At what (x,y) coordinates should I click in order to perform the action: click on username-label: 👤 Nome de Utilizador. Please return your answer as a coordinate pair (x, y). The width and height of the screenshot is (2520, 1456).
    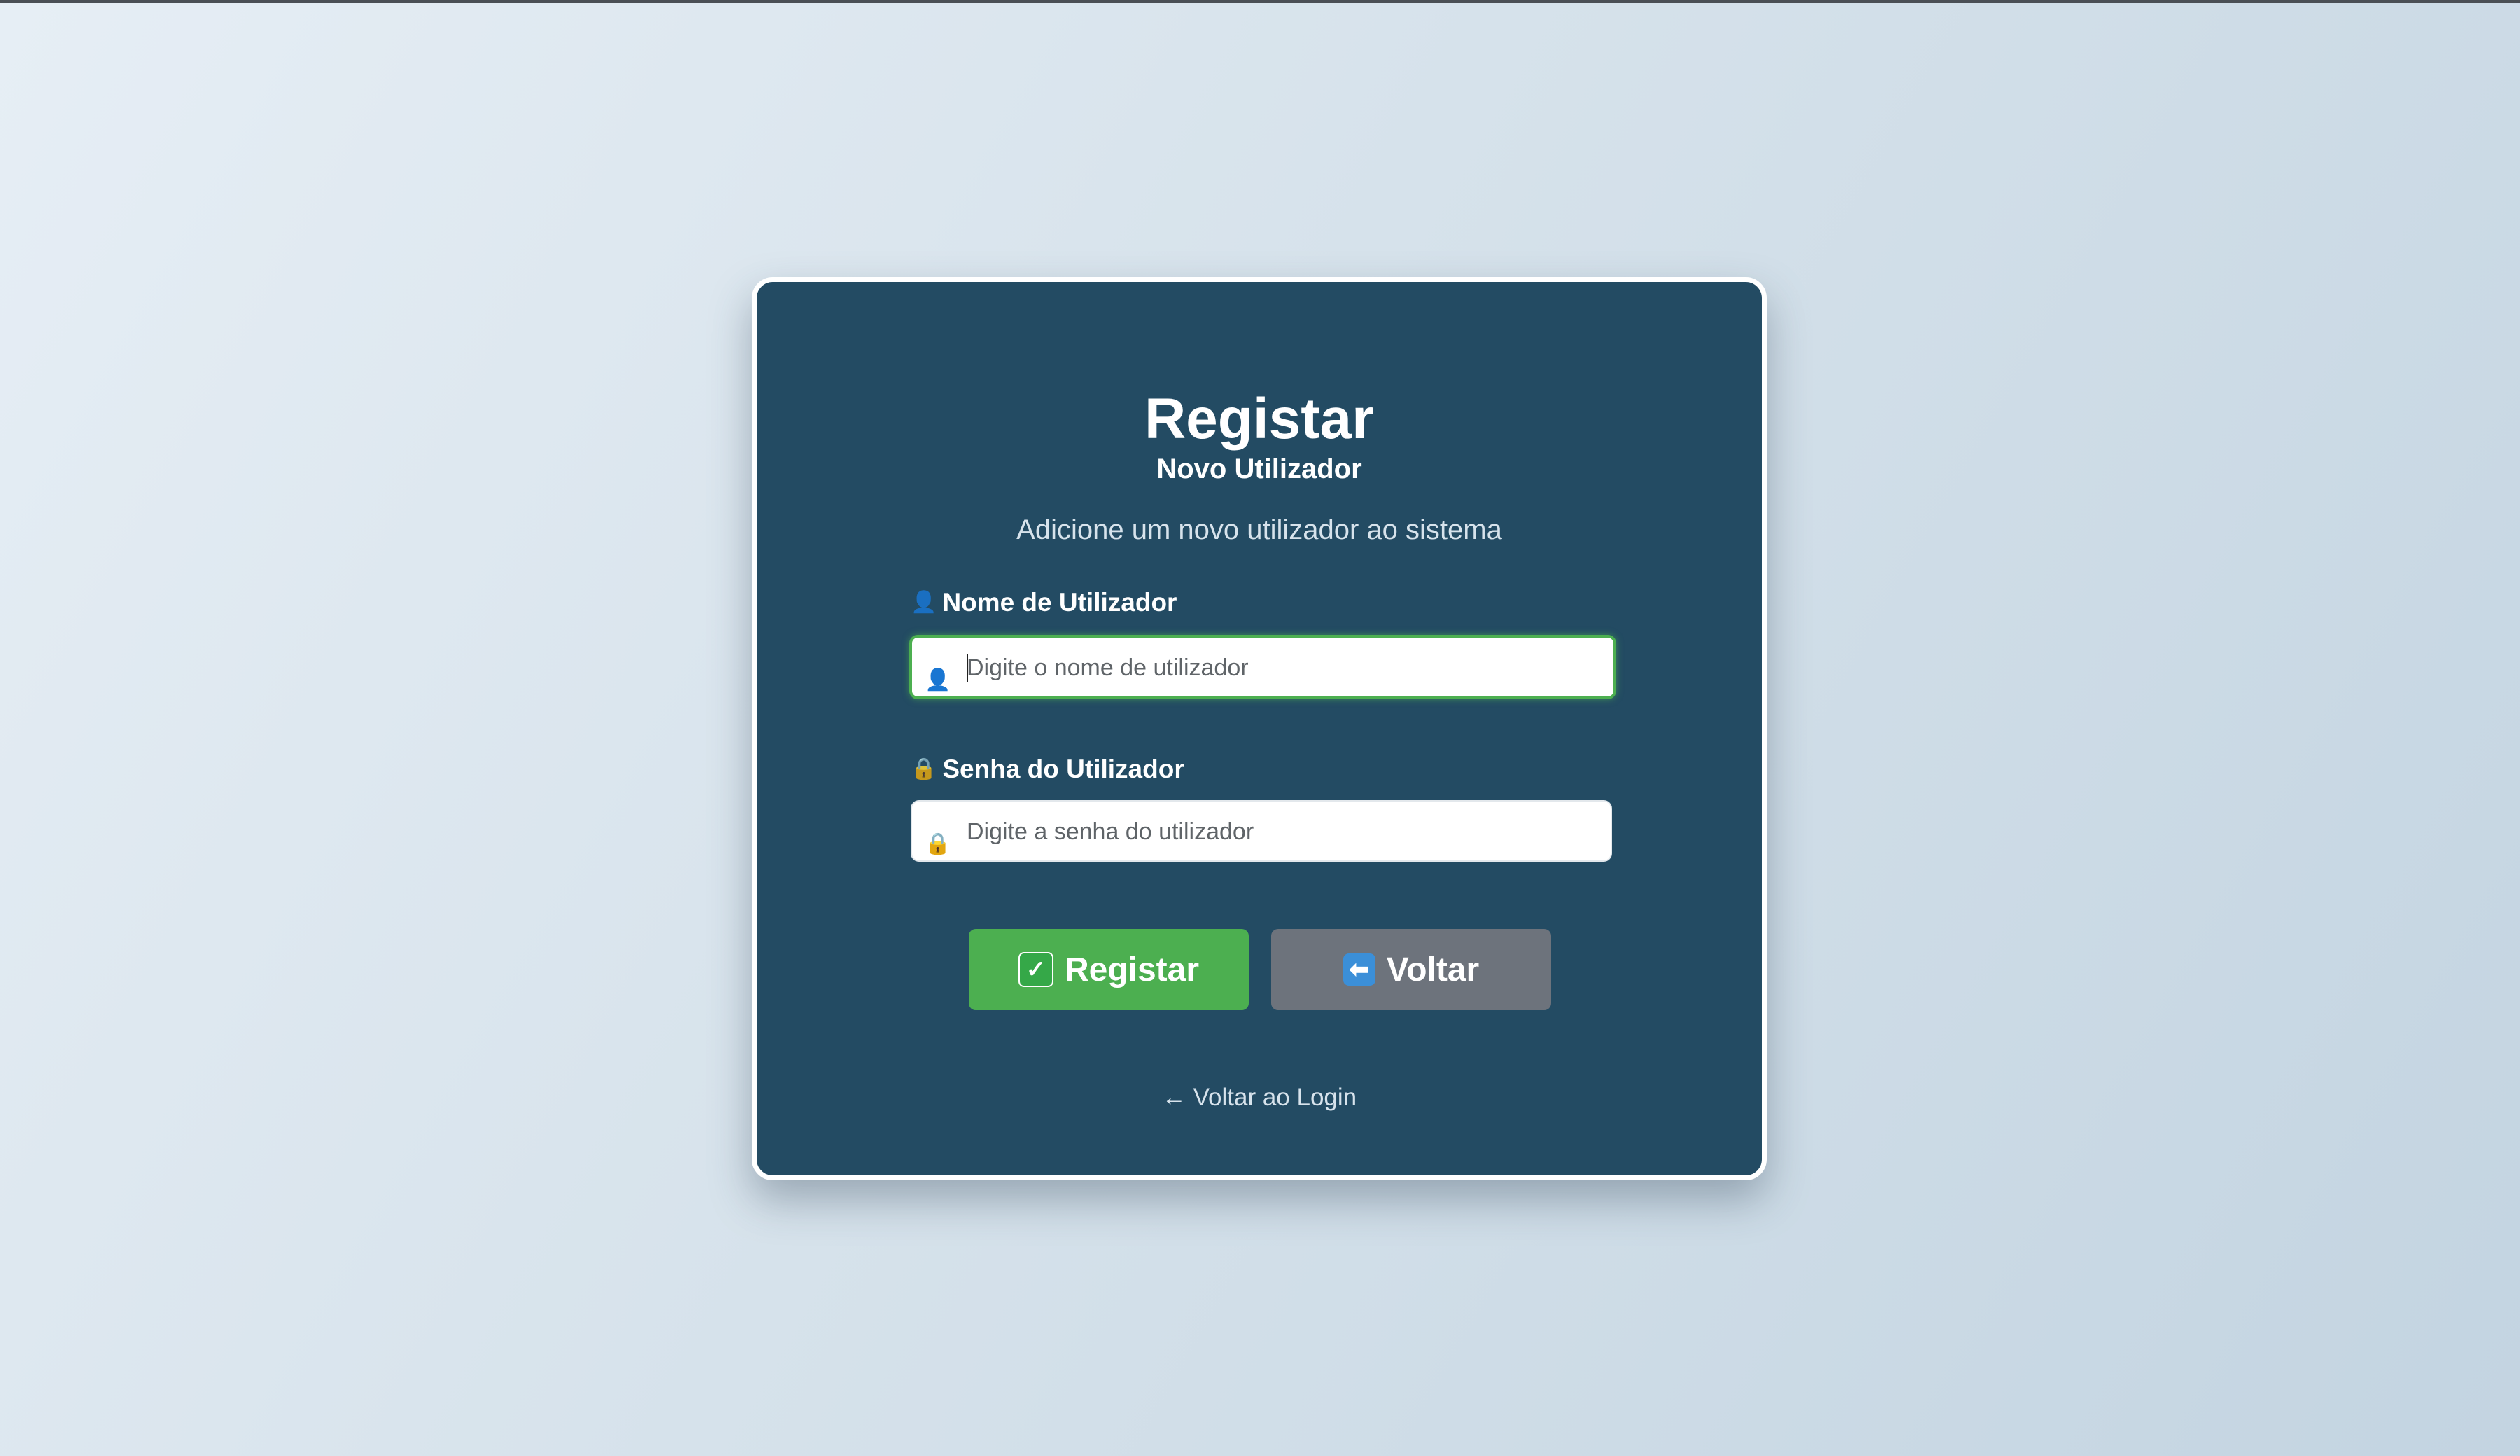
    Looking at the image, I should click on (1044, 603).